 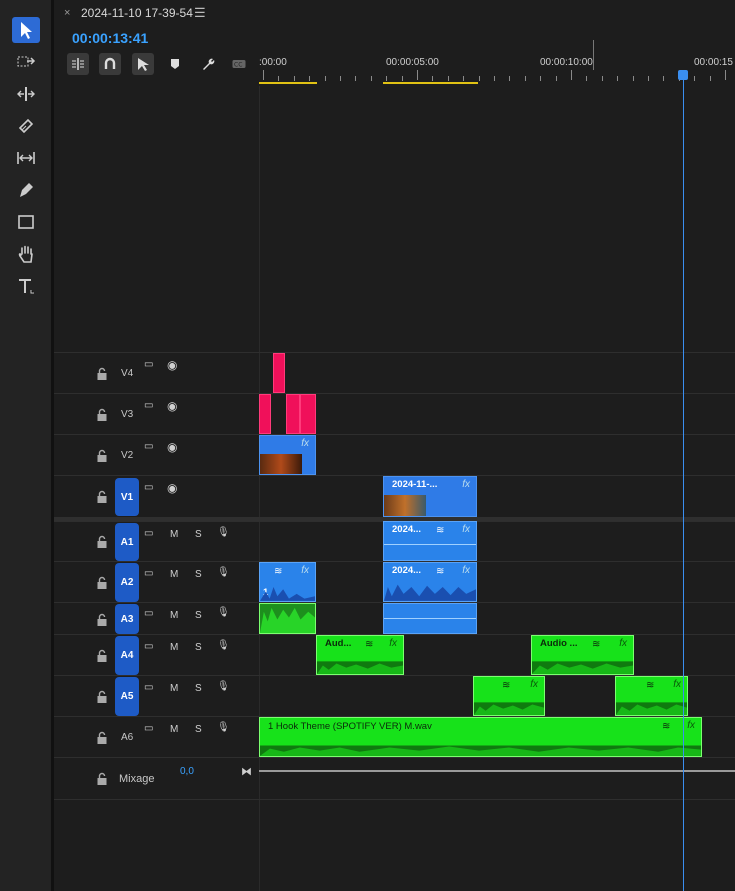 I want to click on track-target-a1: A1, so click(x=127, y=542).